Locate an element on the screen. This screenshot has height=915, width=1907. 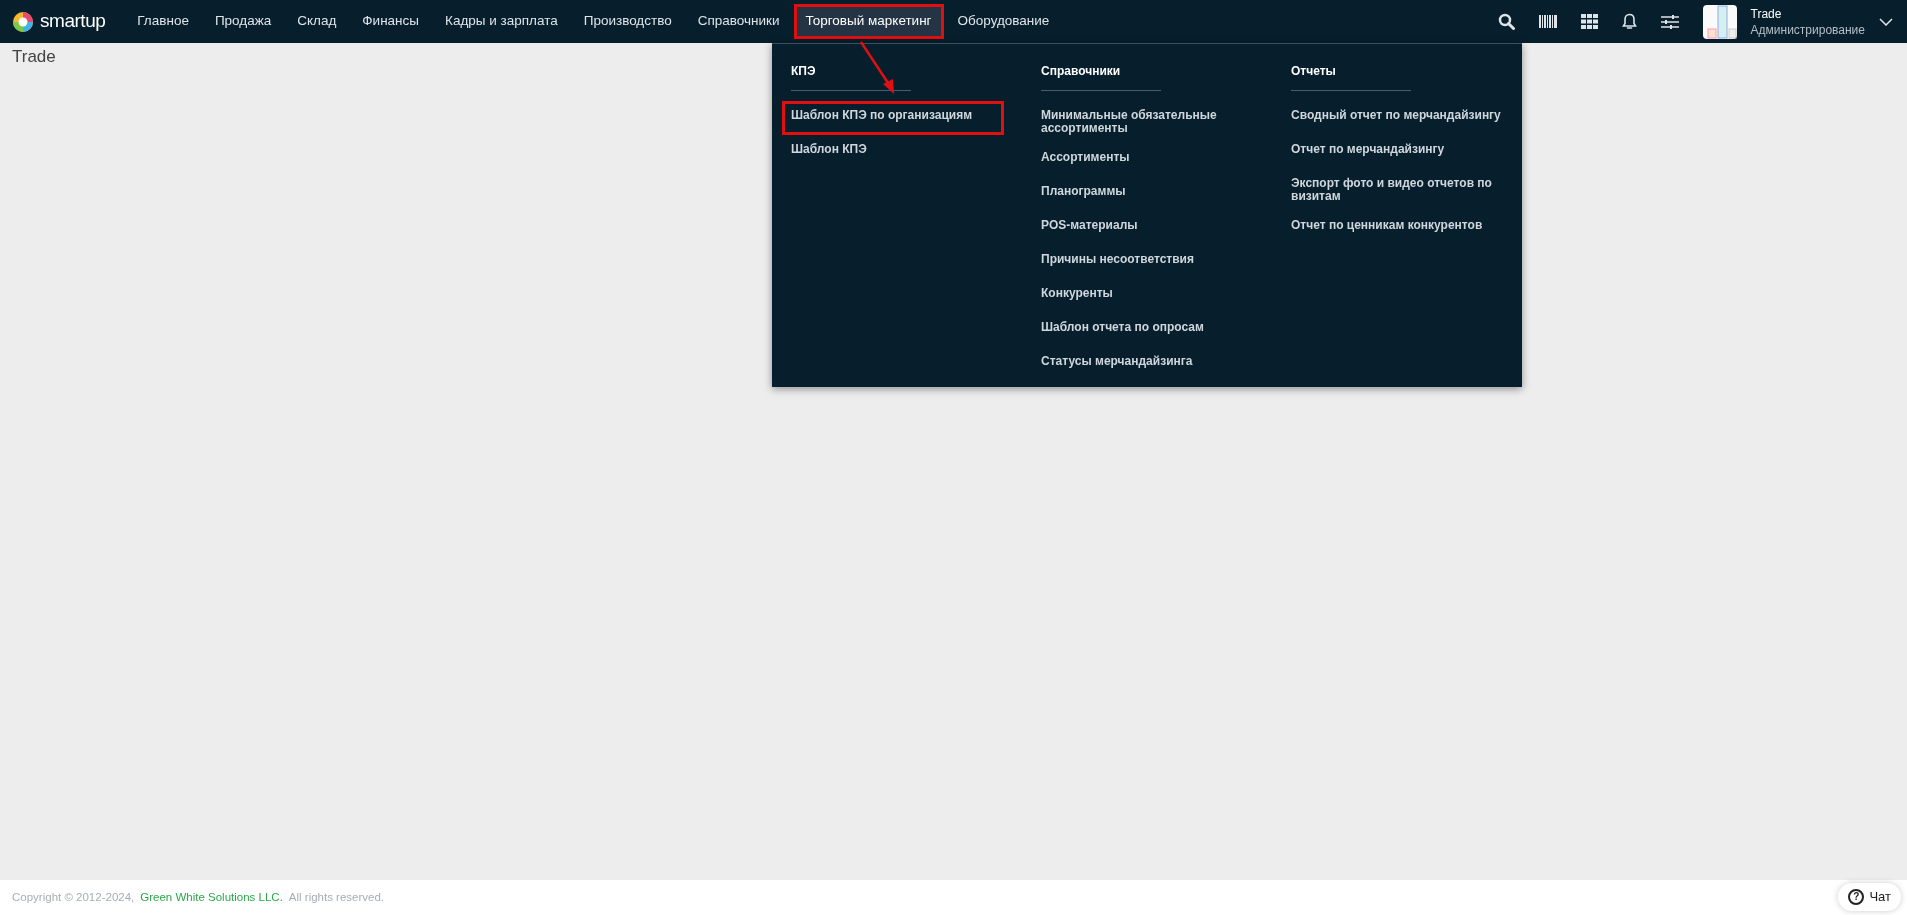
menu-item: Минимальные обязательные ассортименты is located at coordinates (1143, 122).